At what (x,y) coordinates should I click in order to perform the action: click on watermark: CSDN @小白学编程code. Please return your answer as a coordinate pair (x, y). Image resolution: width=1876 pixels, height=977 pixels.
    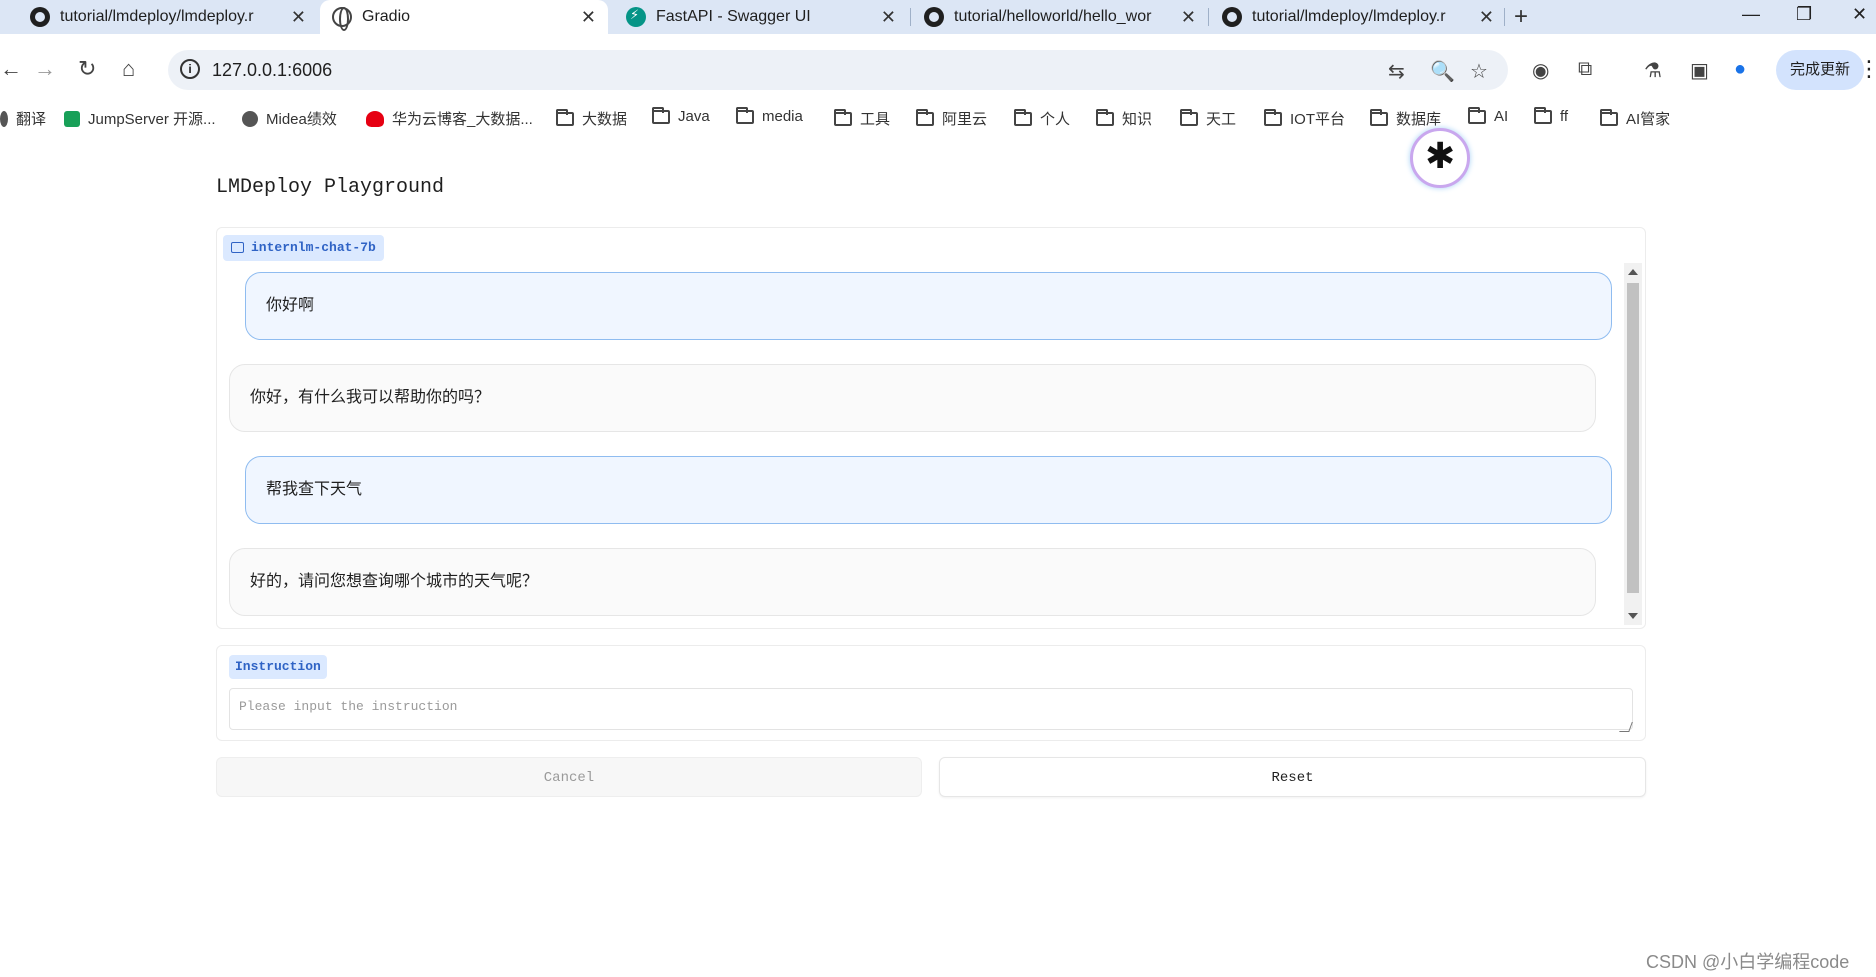
    Looking at the image, I should click on (1748, 962).